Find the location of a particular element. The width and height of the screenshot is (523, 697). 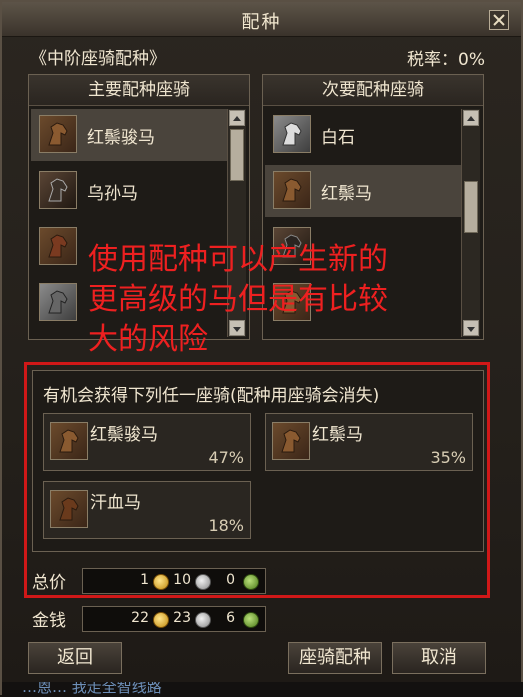

close-button is located at coordinates (499, 20).